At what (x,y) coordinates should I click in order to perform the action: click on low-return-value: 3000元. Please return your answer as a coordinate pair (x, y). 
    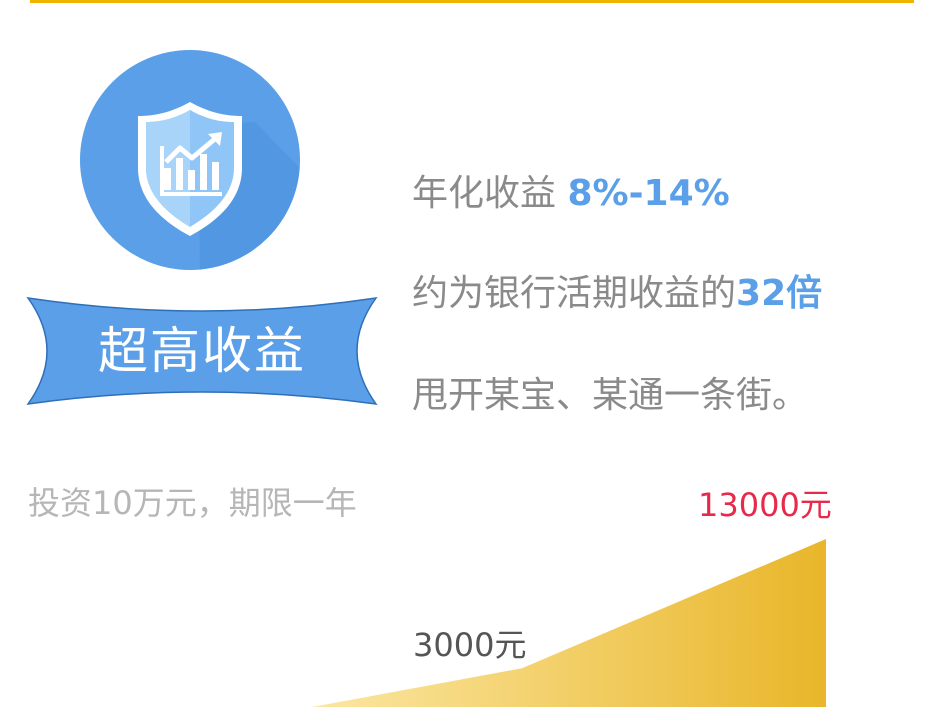
    Looking at the image, I should click on (470, 645).